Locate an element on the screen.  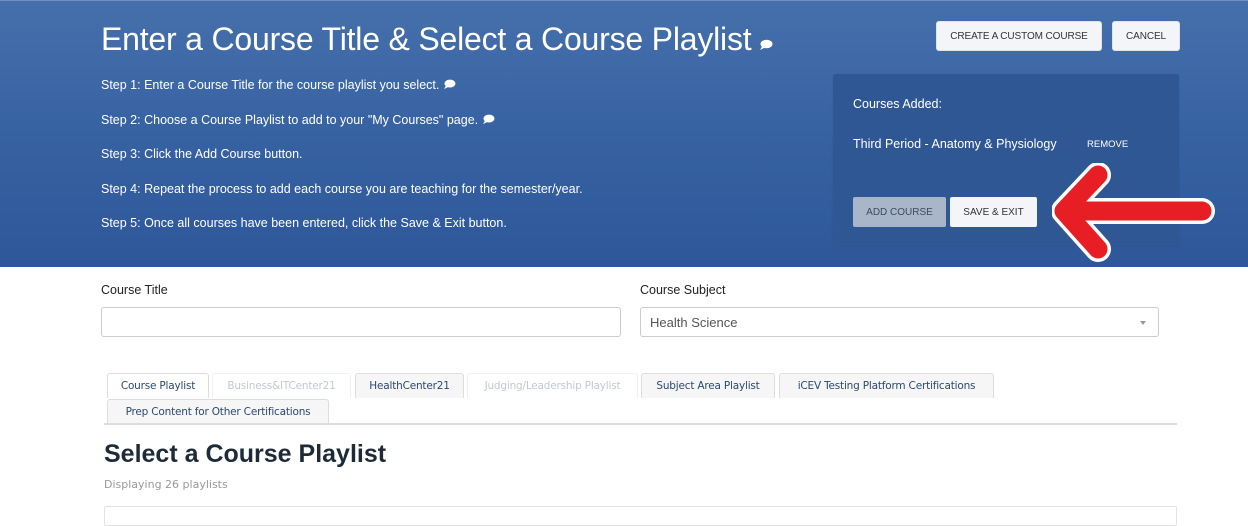
chevron-down-icon is located at coordinates (1143, 323).